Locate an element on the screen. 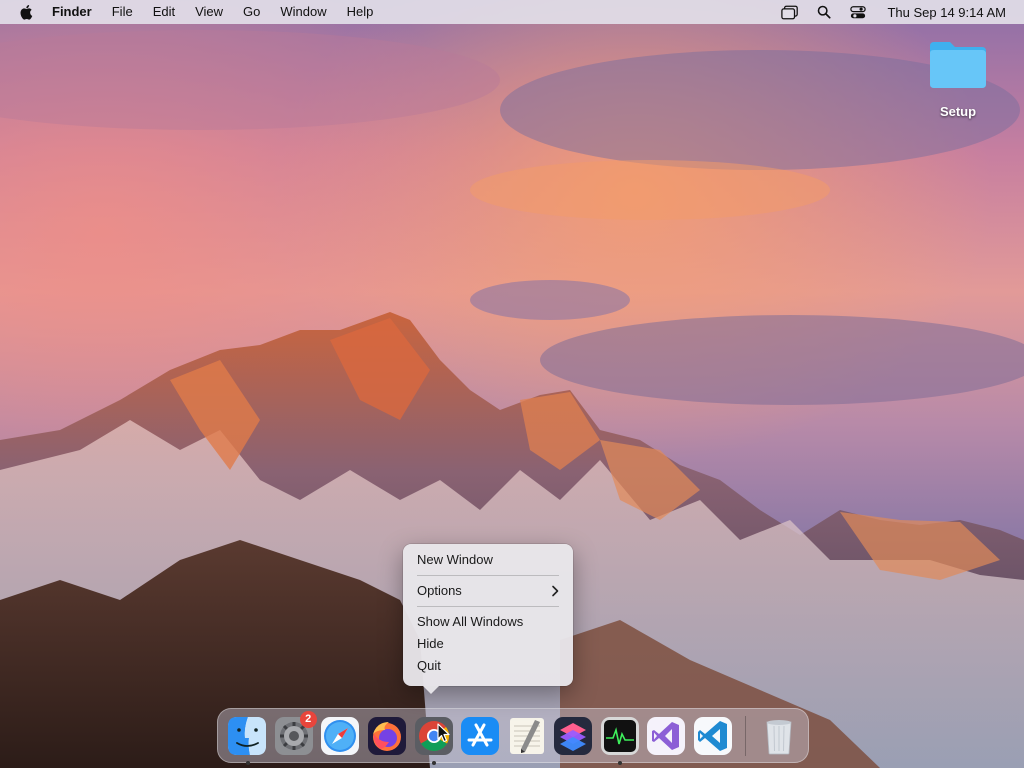 This screenshot has height=768, width=1024. menu-view: View is located at coordinates (209, 12).